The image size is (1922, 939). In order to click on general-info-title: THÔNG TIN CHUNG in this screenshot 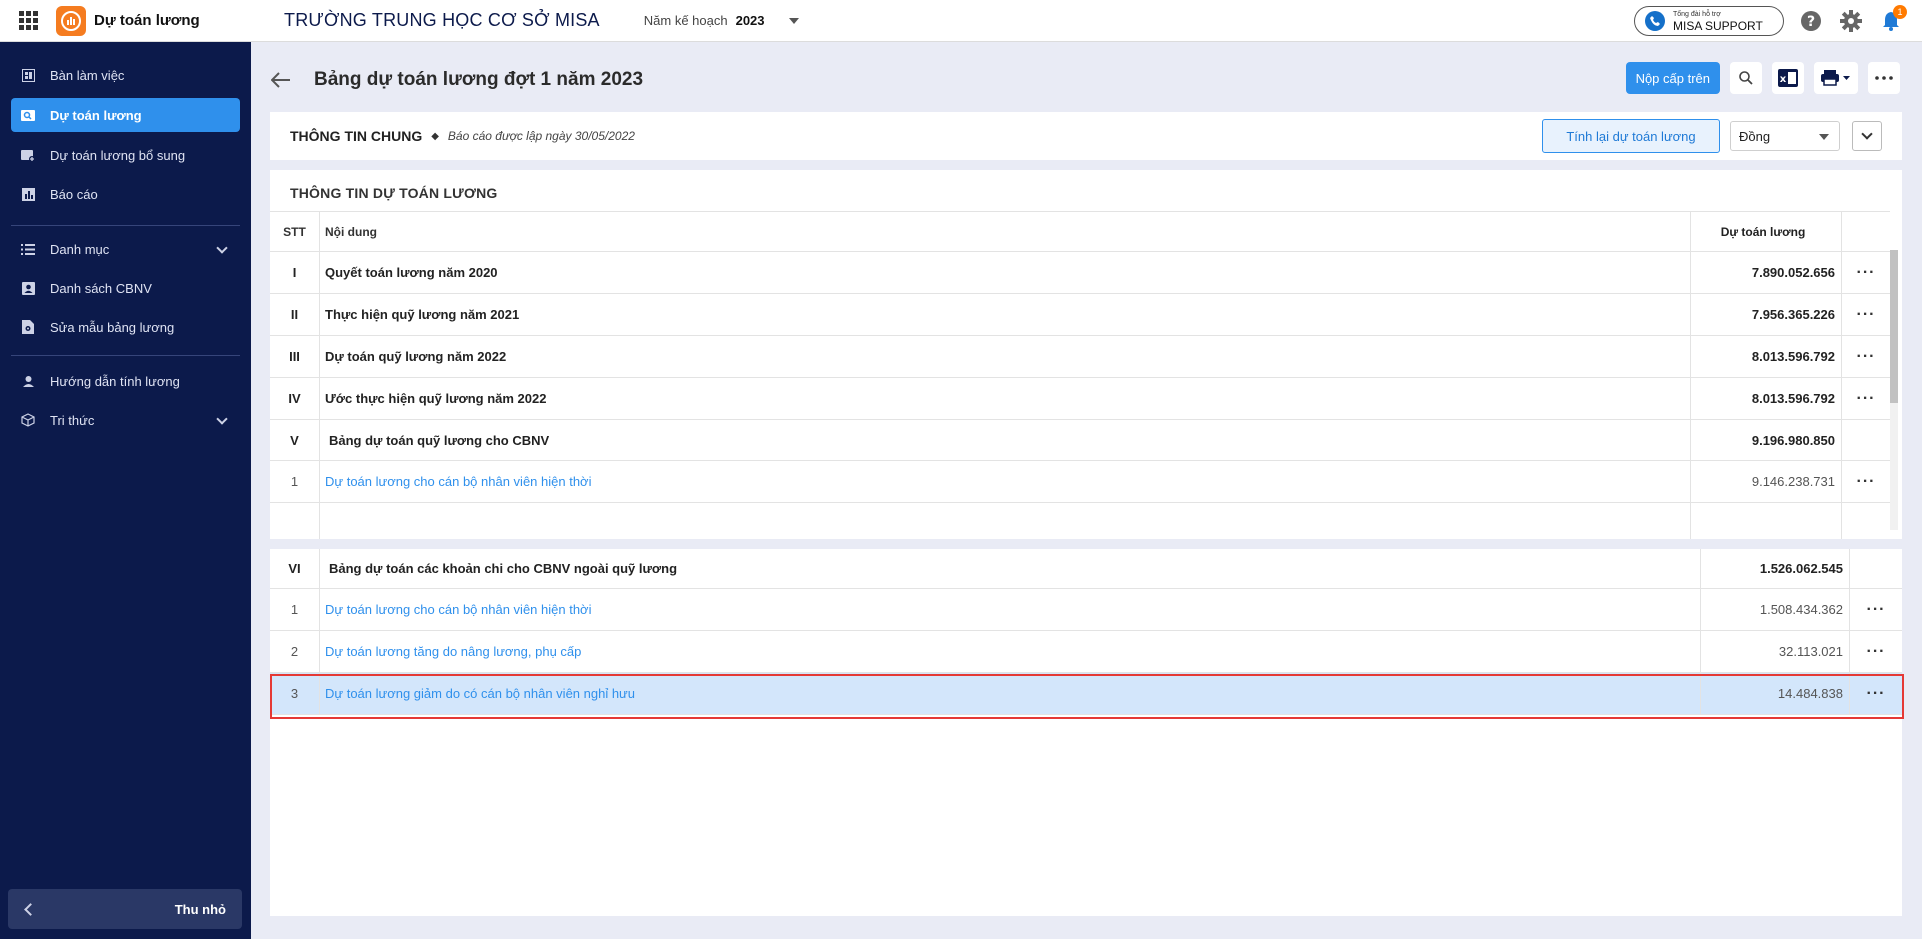, I will do `click(356, 136)`.